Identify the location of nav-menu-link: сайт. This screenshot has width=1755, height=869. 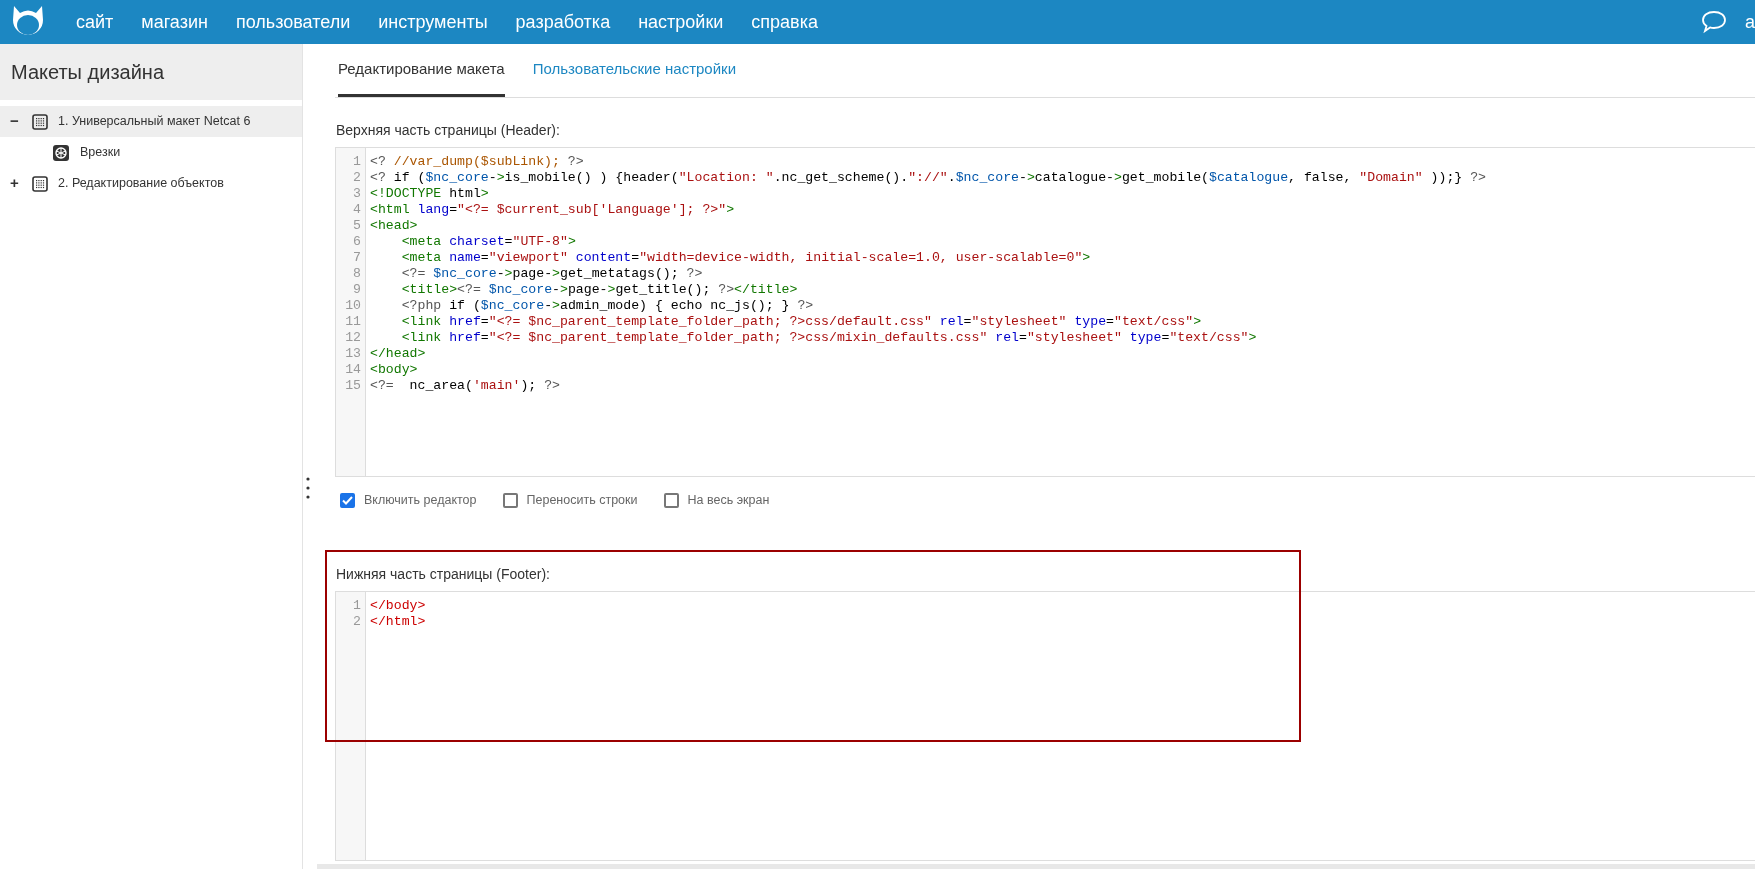
(95, 22).